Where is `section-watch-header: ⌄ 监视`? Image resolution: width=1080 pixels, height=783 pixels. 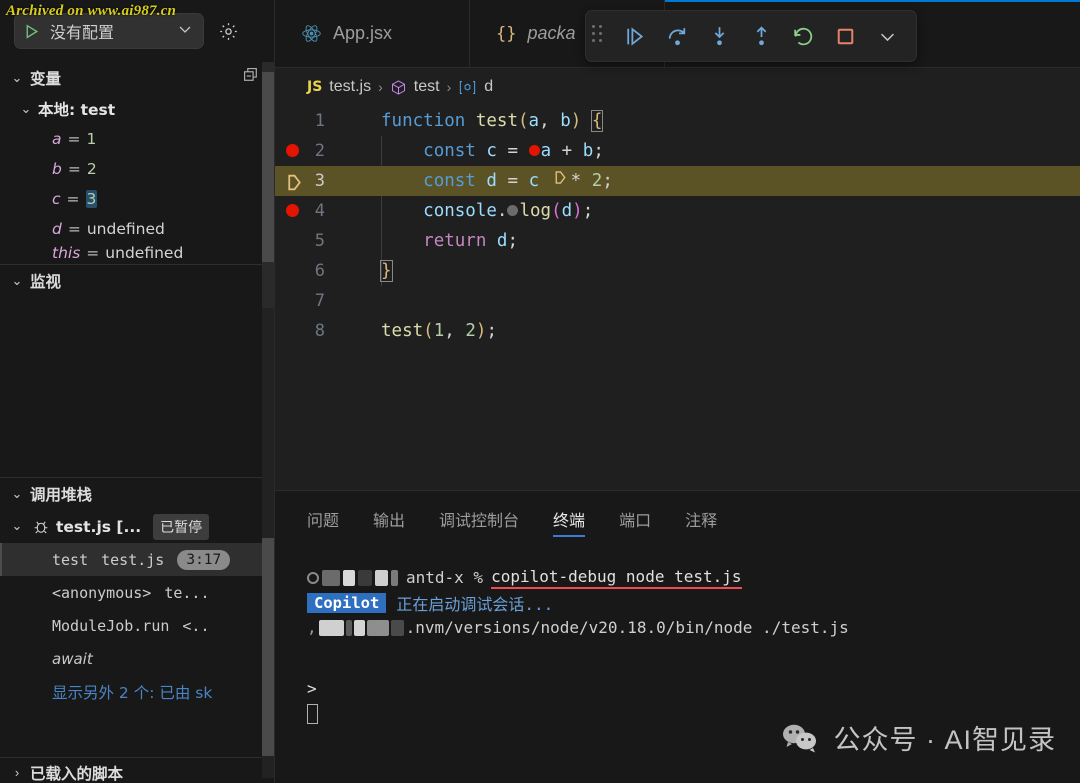
section-watch-header: ⌄ 监视 is located at coordinates (137, 281).